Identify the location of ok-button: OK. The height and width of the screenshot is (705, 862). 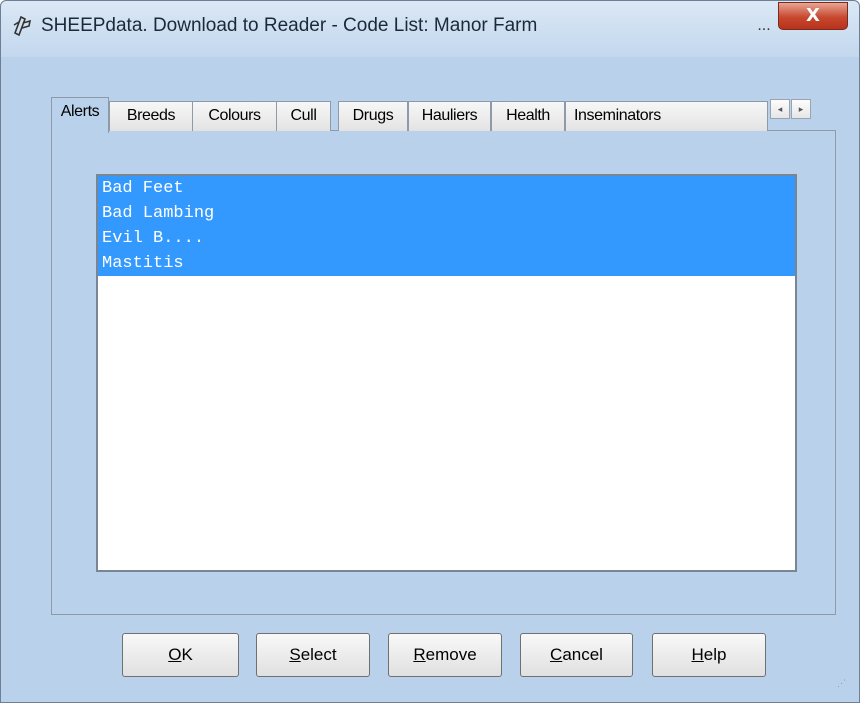
(180, 655).